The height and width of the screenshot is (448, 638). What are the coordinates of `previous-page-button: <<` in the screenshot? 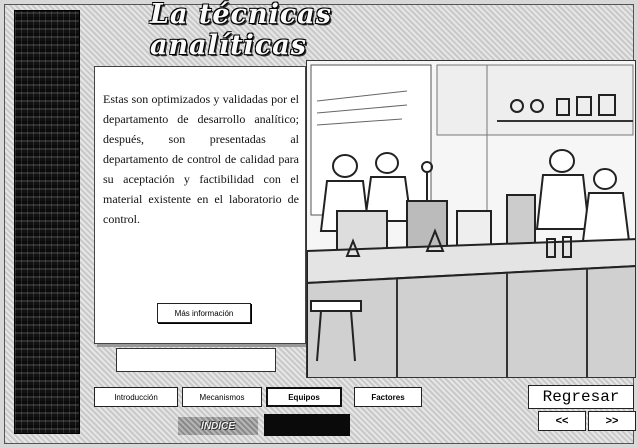 It's located at (562, 421).